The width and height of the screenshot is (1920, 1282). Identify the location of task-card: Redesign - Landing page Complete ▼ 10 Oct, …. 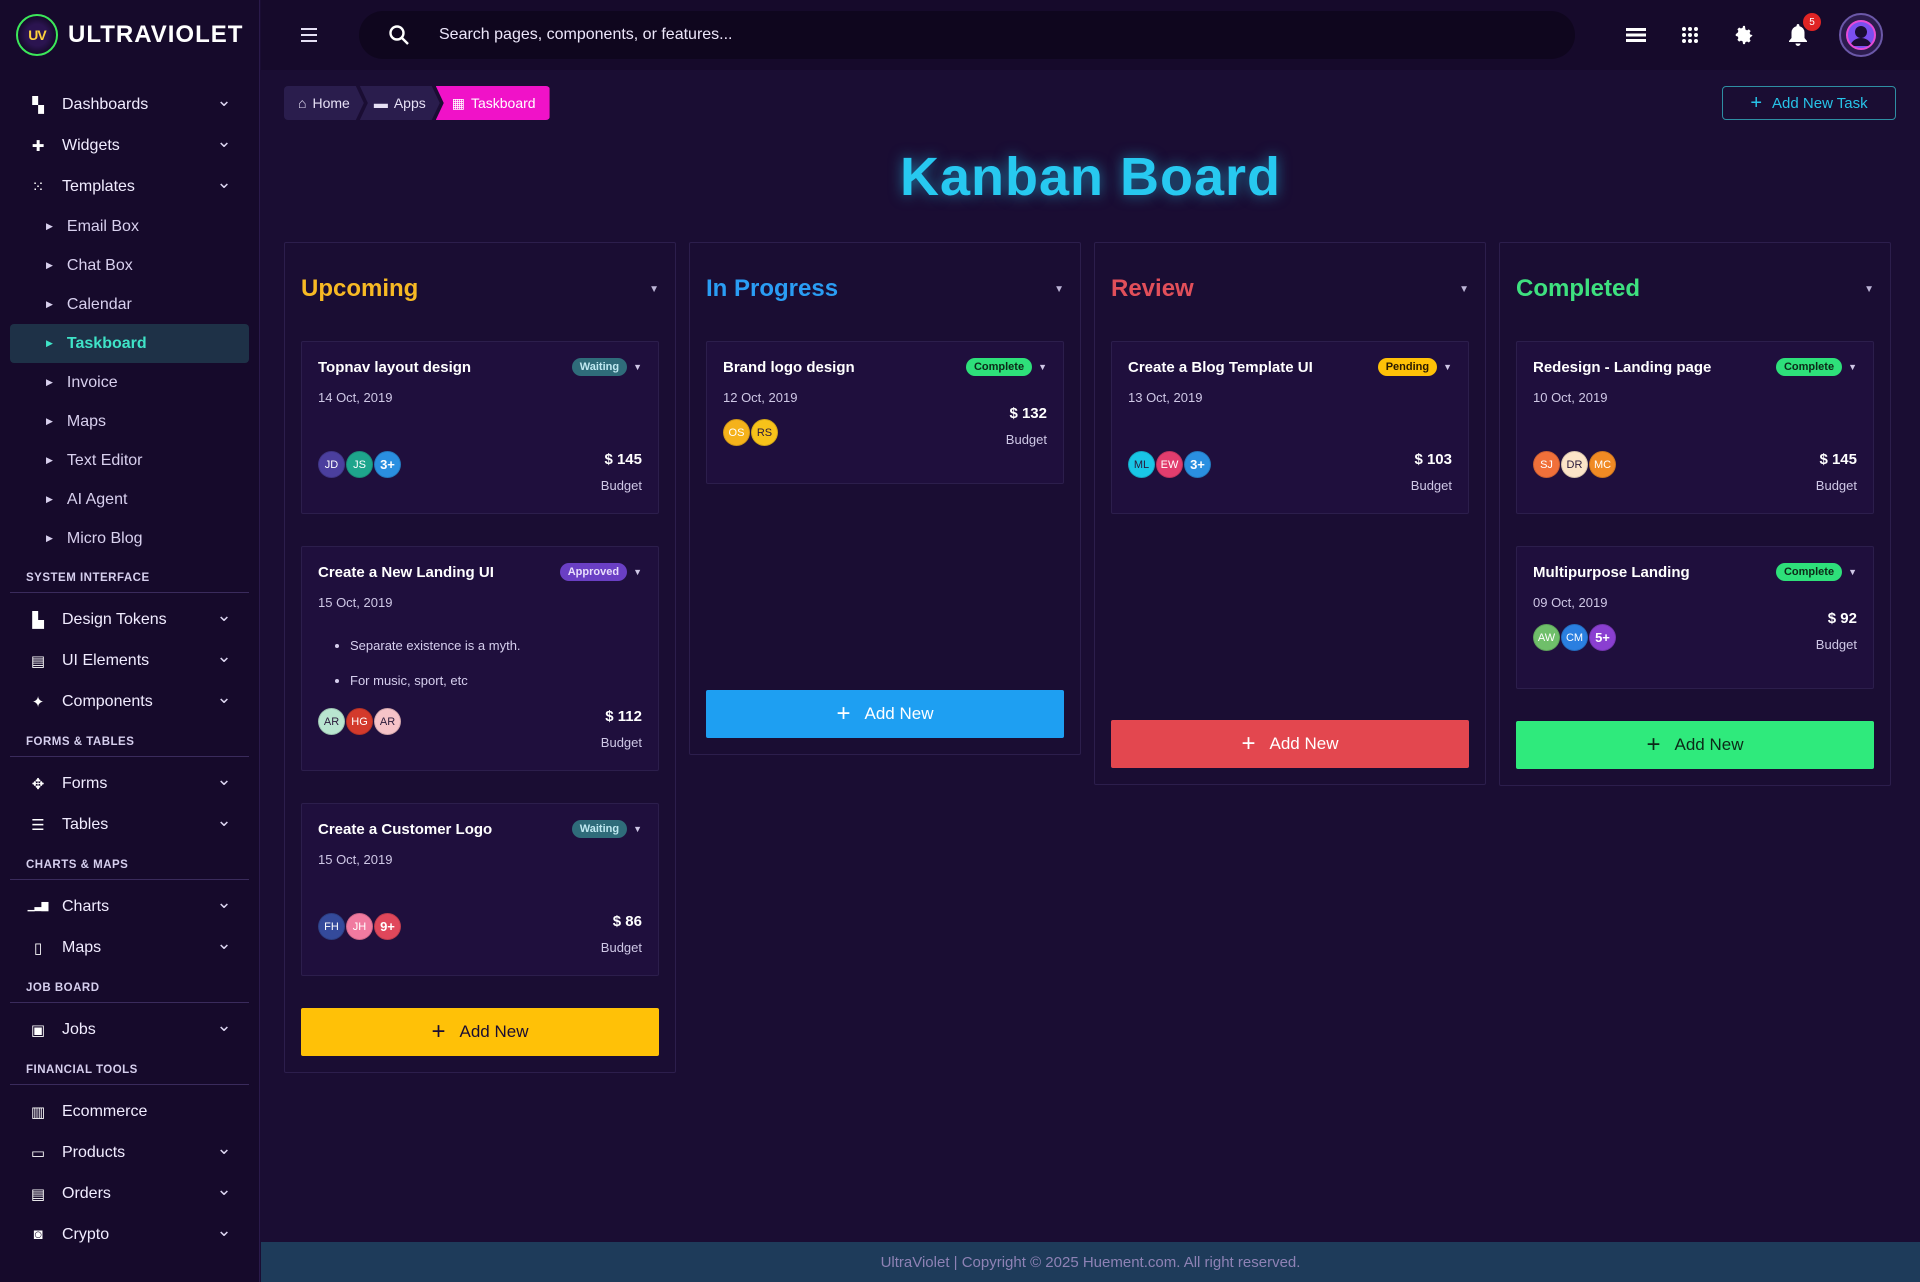
(1695, 427).